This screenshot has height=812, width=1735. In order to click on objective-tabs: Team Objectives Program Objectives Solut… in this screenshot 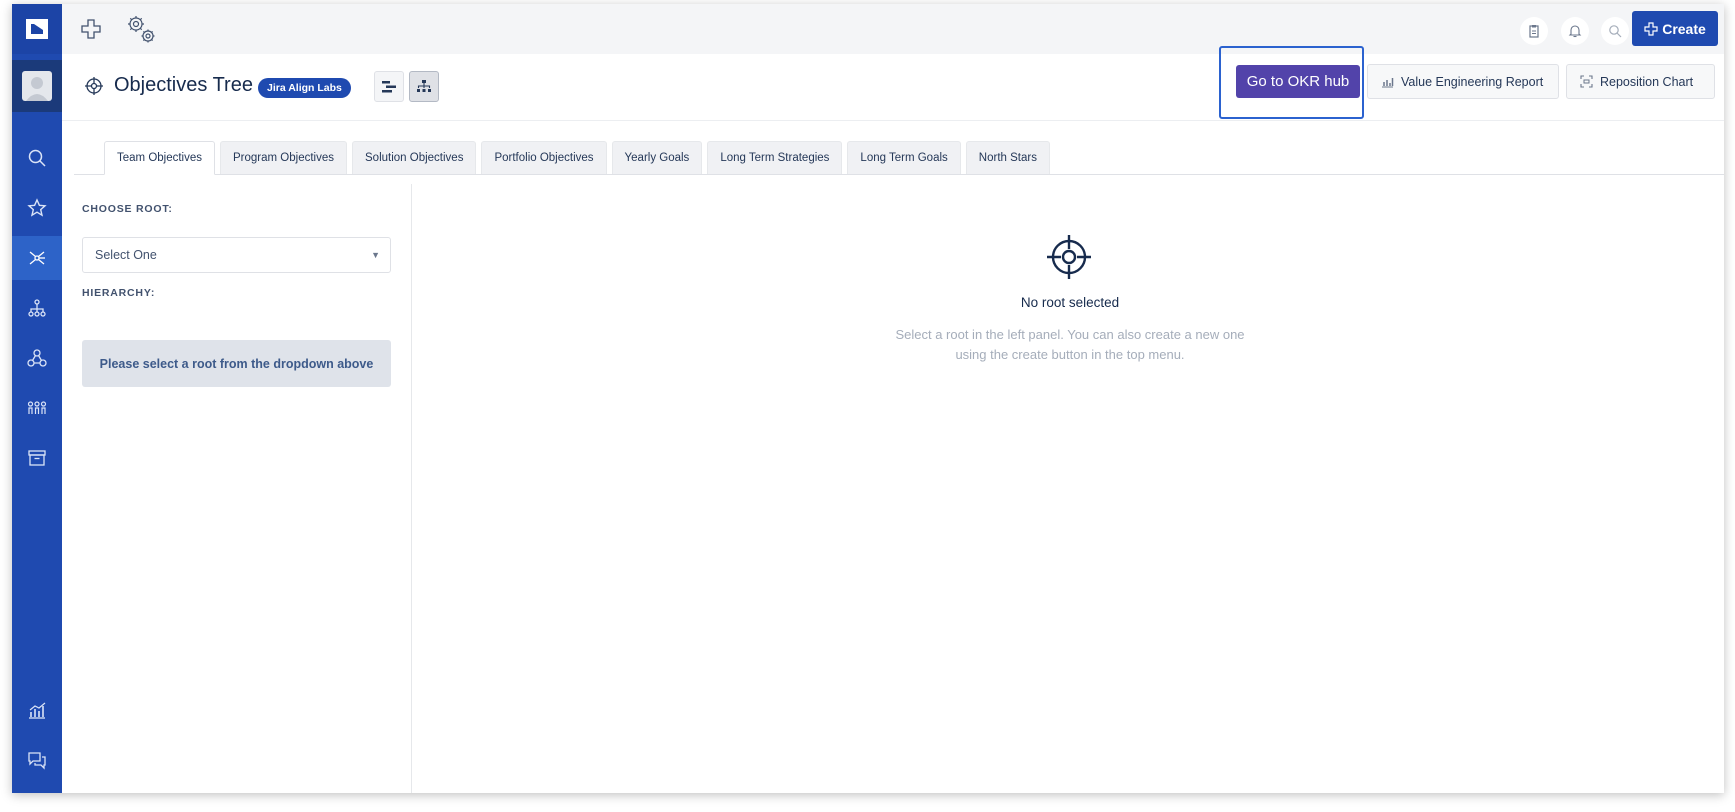, I will do `click(577, 158)`.